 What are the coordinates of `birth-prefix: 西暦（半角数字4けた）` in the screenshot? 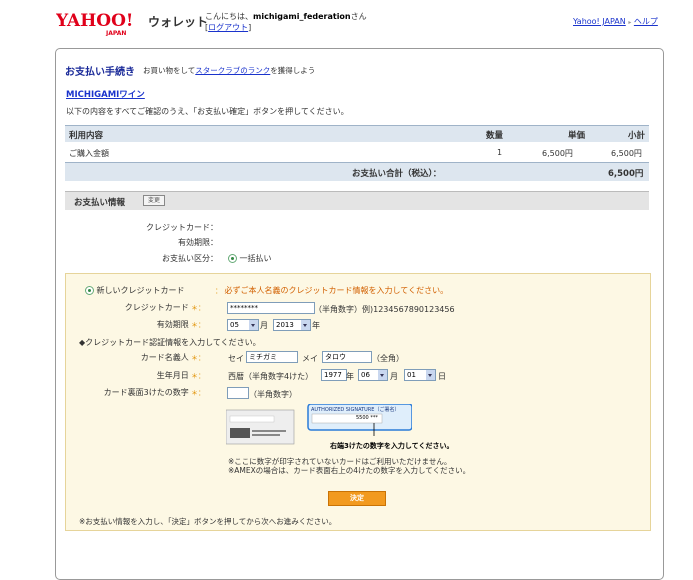 It's located at (271, 376).